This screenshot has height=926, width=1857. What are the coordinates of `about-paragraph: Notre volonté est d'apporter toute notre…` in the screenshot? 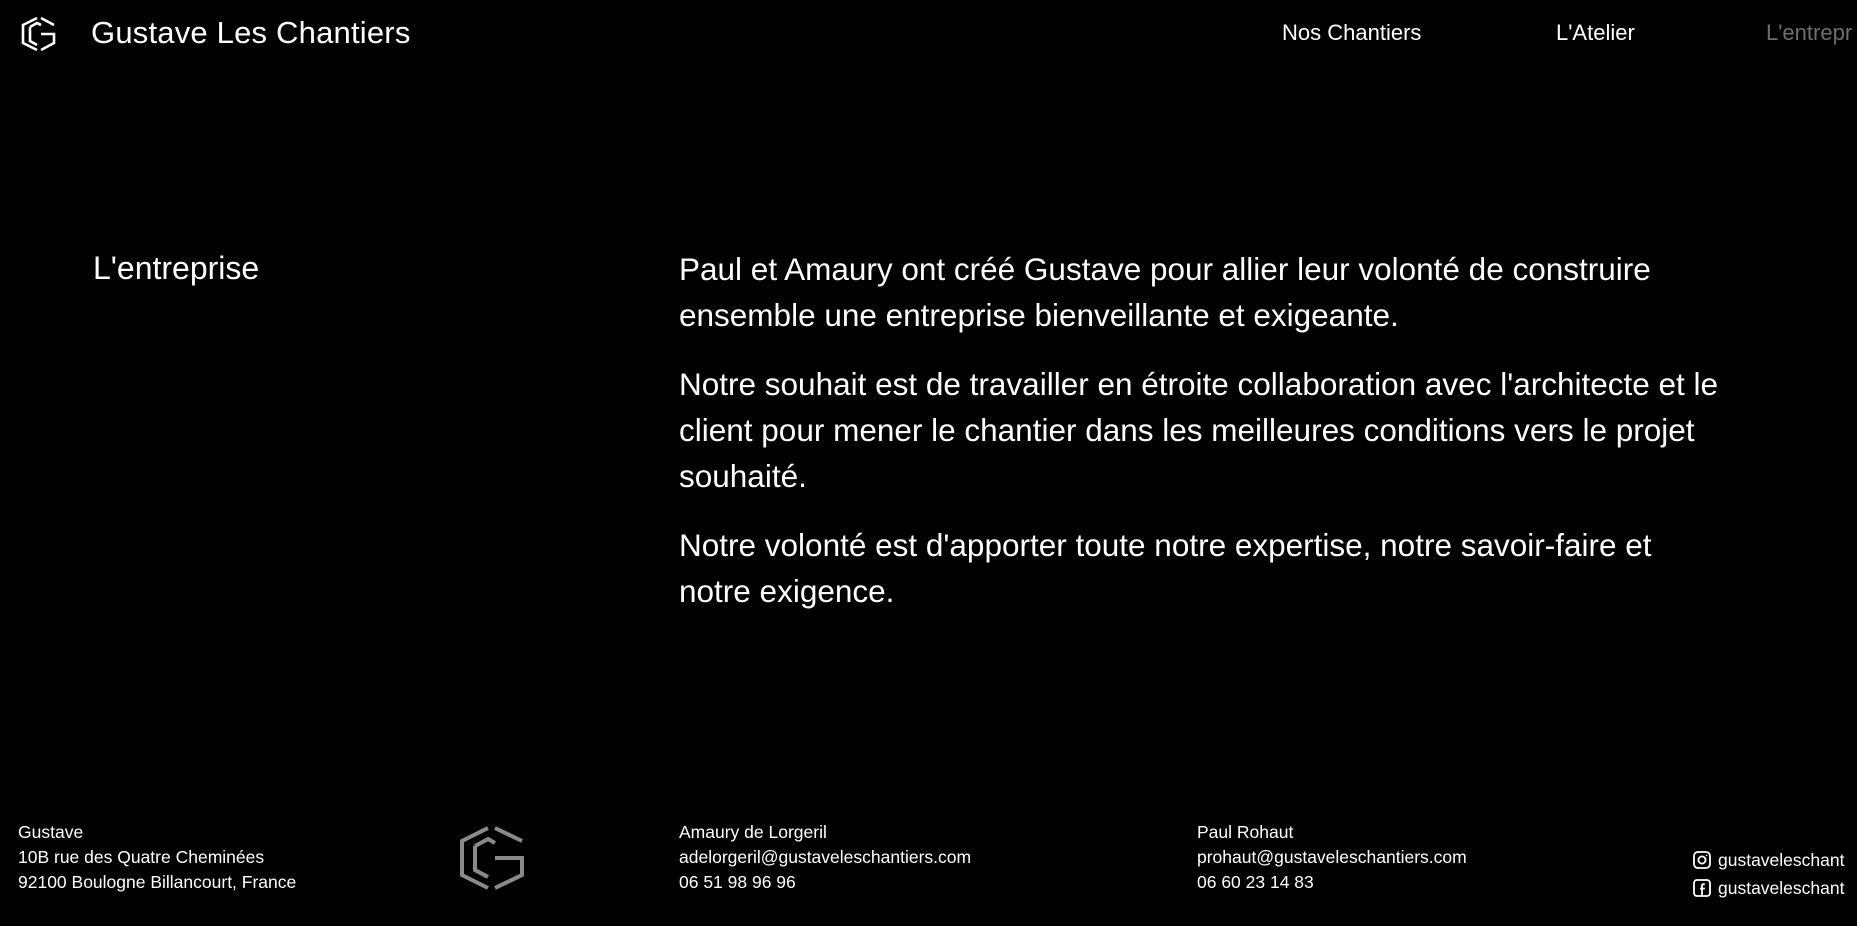 It's located at (1165, 568).